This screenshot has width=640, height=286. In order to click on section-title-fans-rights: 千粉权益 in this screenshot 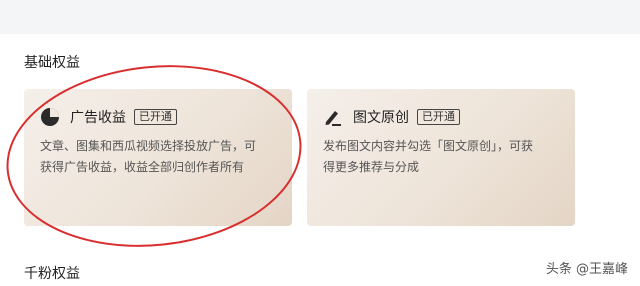, I will do `click(52, 274)`.